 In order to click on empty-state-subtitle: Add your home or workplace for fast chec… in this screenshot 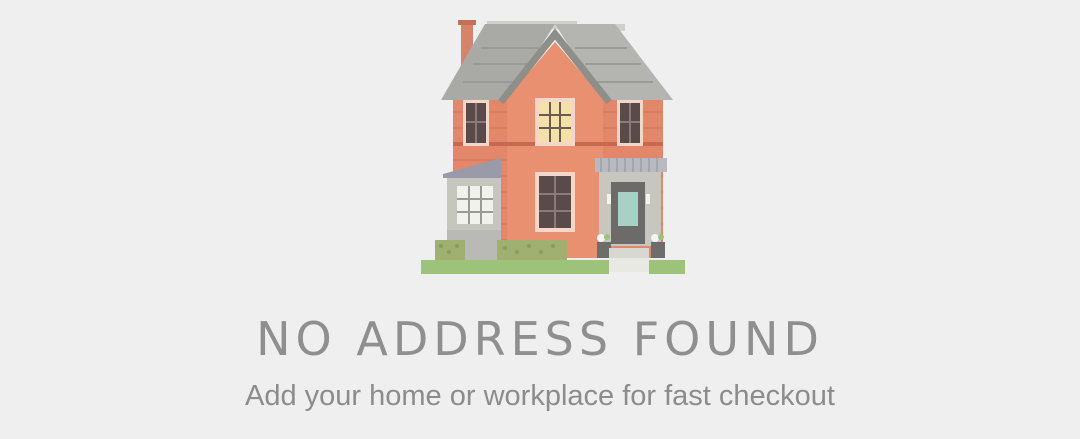, I will do `click(540, 396)`.